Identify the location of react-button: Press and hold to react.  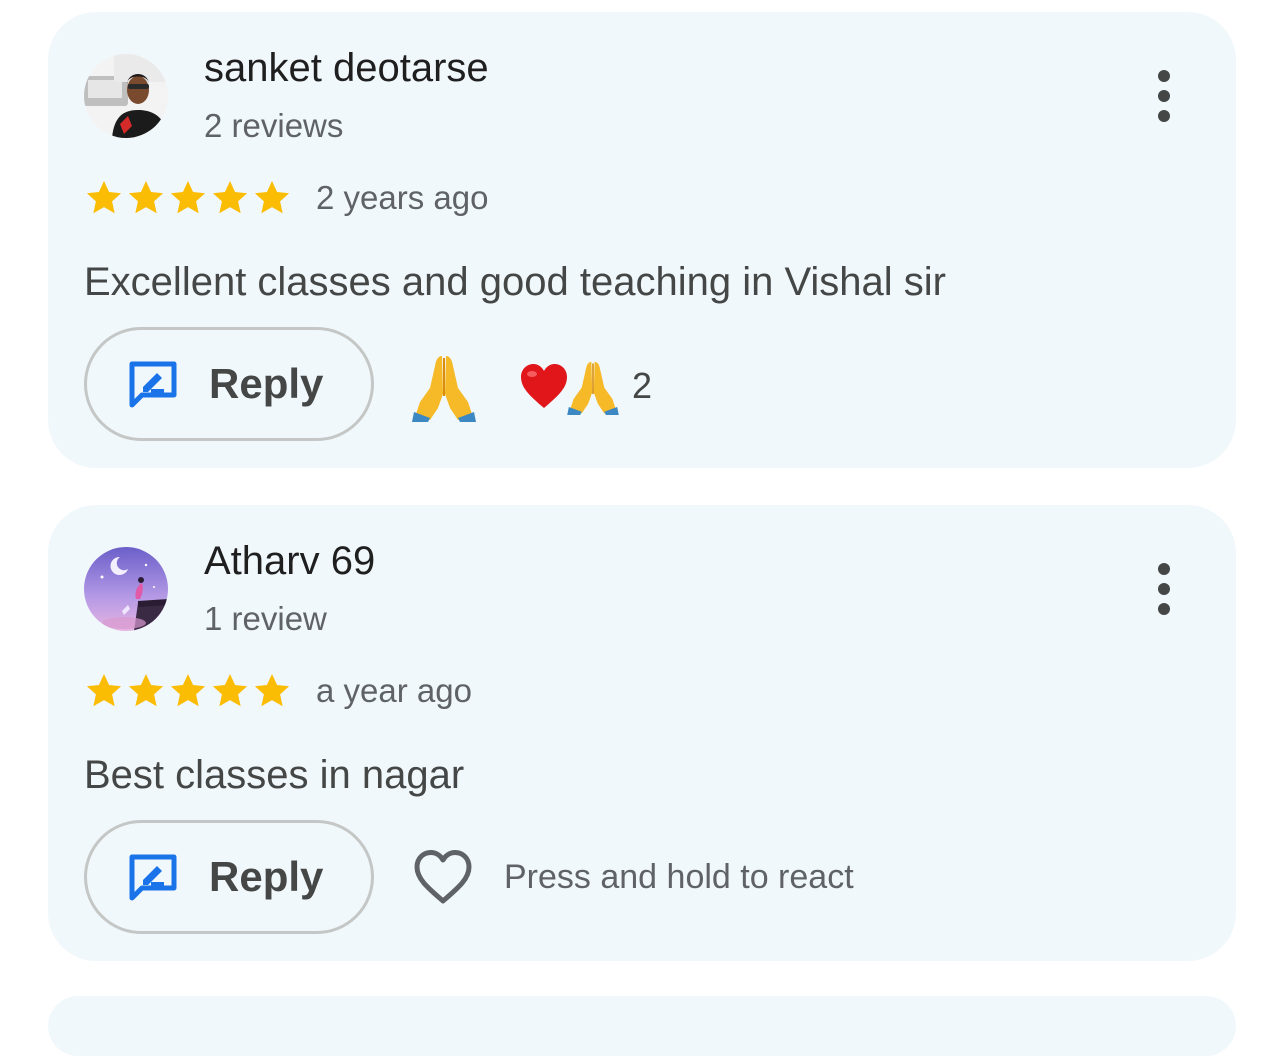
(633, 877).